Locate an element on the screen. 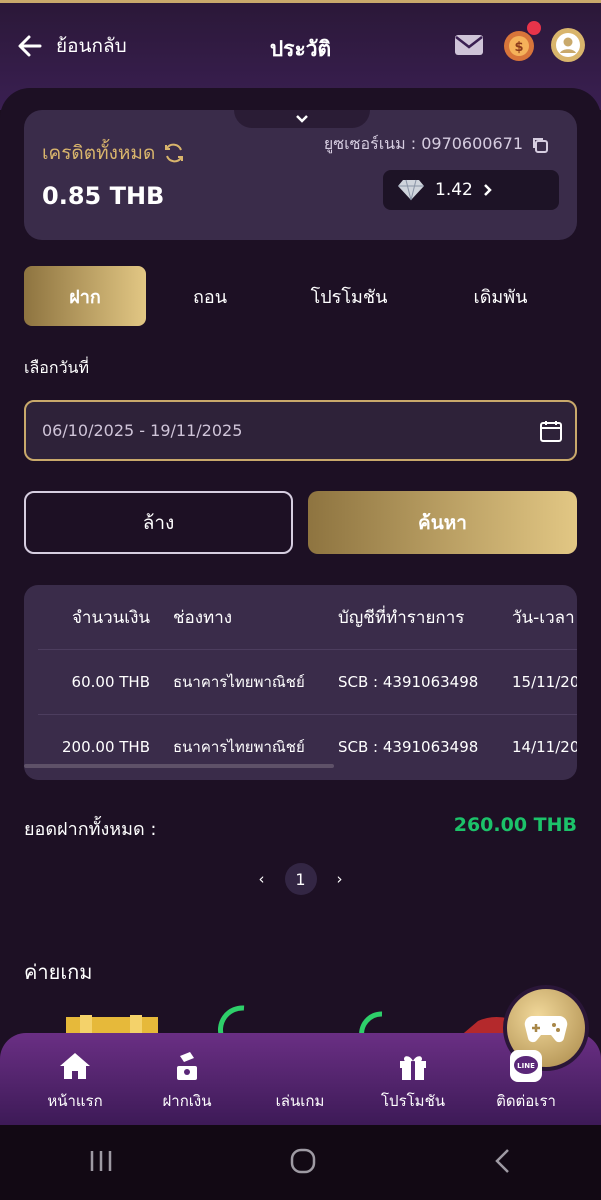 Image resolution: width=601 pixels, height=1200 pixels. providers-title: ค่ายเกม is located at coordinates (58, 972).